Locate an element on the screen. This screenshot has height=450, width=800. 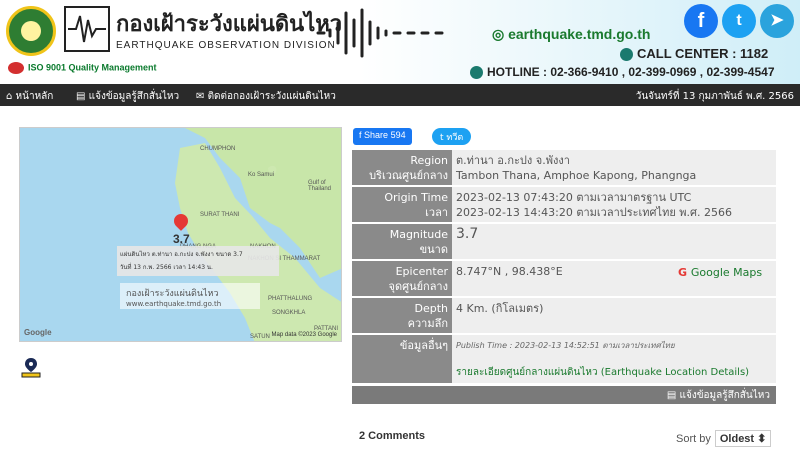
site-url-link: ◎ earthquake.tmd.go.th is located at coordinates (571, 34).